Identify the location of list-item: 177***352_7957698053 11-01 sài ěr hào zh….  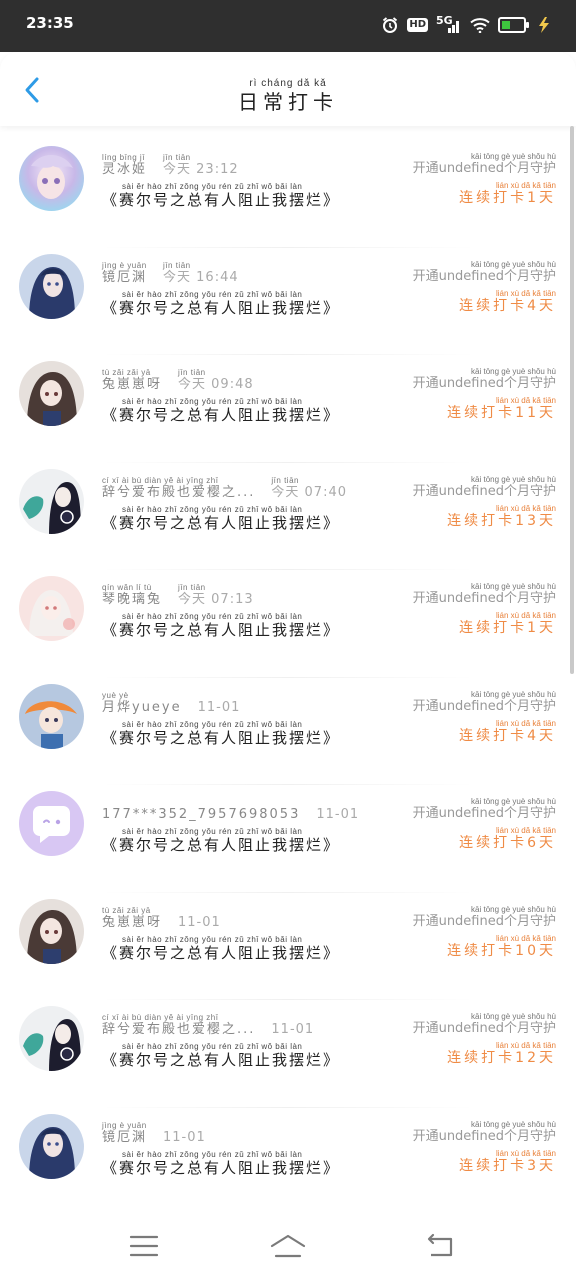
(288, 839).